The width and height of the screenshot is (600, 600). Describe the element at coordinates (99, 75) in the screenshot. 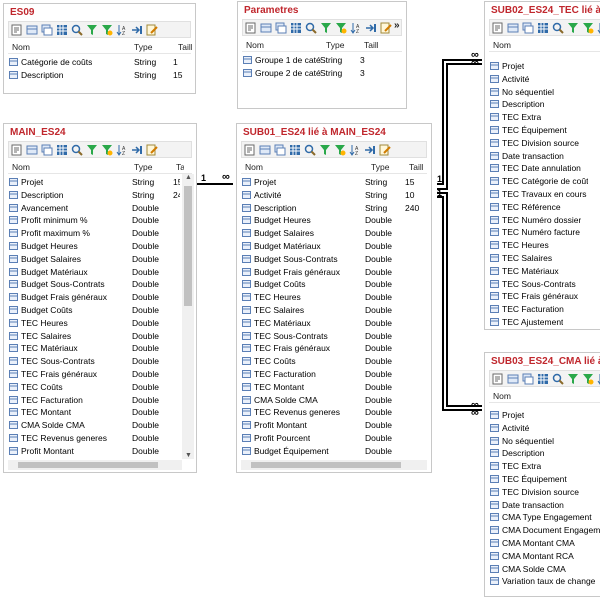

I see `table-row: Description String 15` at that location.